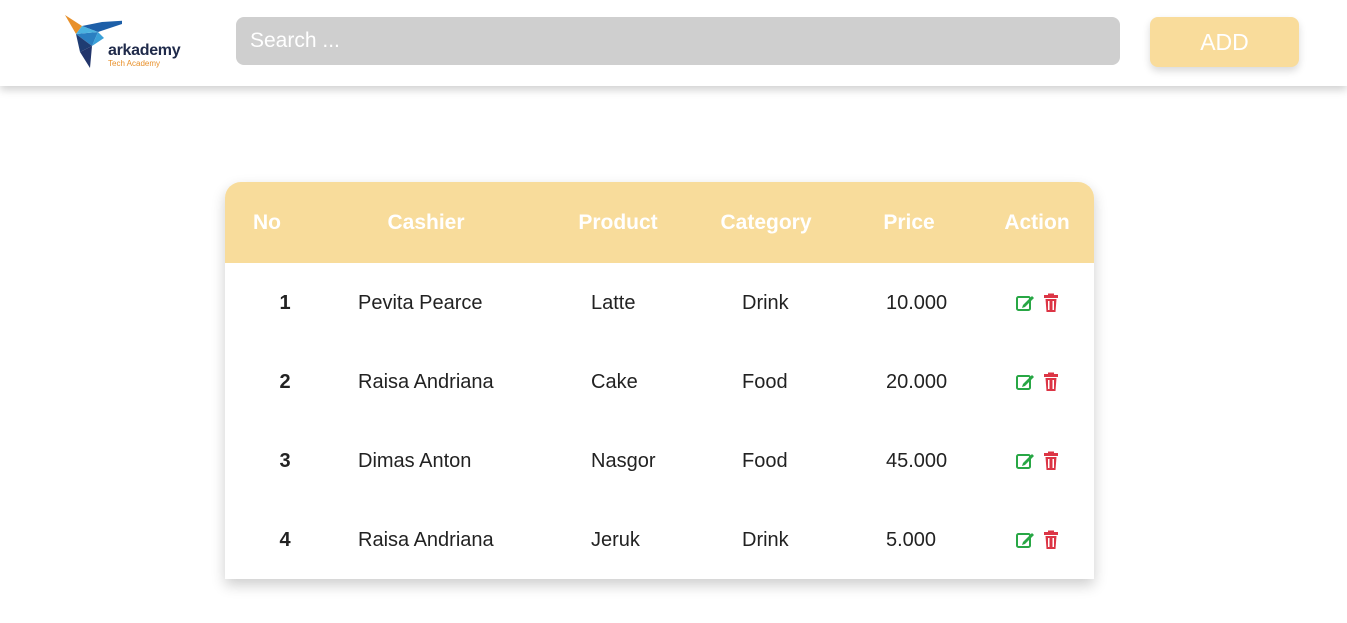  What do you see at coordinates (615, 540) in the screenshot?
I see `product-cell: Jeruk` at bounding box center [615, 540].